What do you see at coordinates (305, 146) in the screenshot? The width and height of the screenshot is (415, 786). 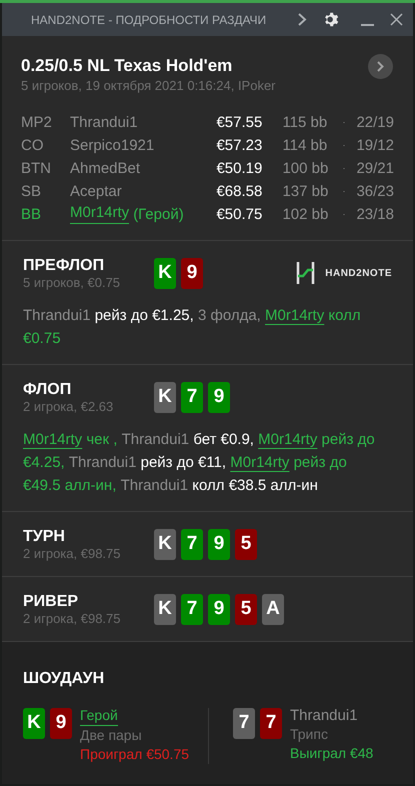 I see `stack-bb: 114 bb` at bounding box center [305, 146].